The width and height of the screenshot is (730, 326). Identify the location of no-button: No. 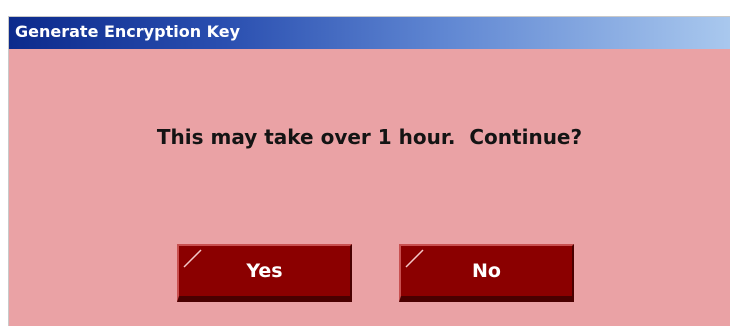
(486, 273).